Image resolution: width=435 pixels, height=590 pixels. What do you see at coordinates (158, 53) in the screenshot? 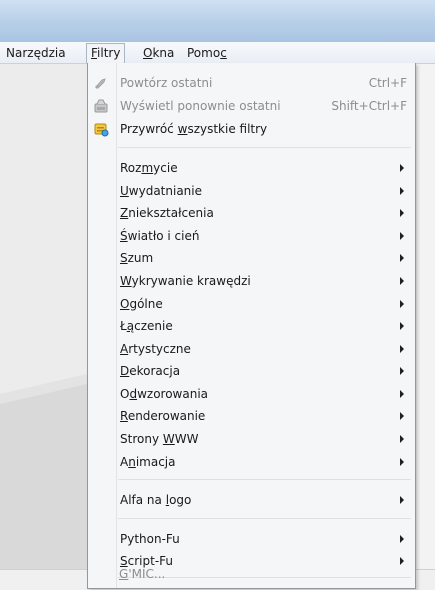
I see `menu-okna: Okna` at bounding box center [158, 53].